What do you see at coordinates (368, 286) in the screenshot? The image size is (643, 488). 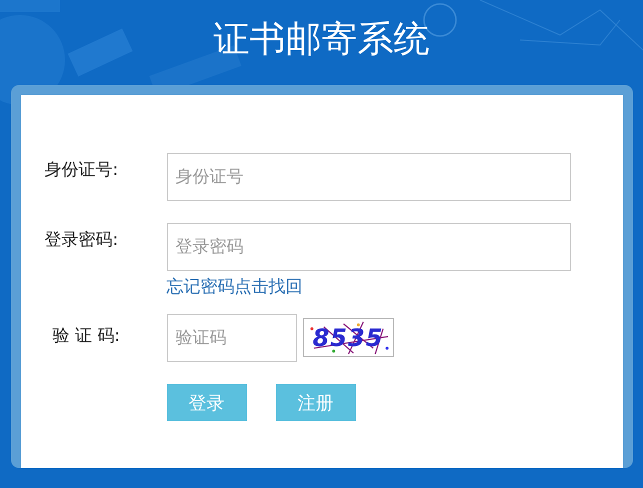 I see `forgot-password-link: 忘记密码点击找回` at bounding box center [368, 286].